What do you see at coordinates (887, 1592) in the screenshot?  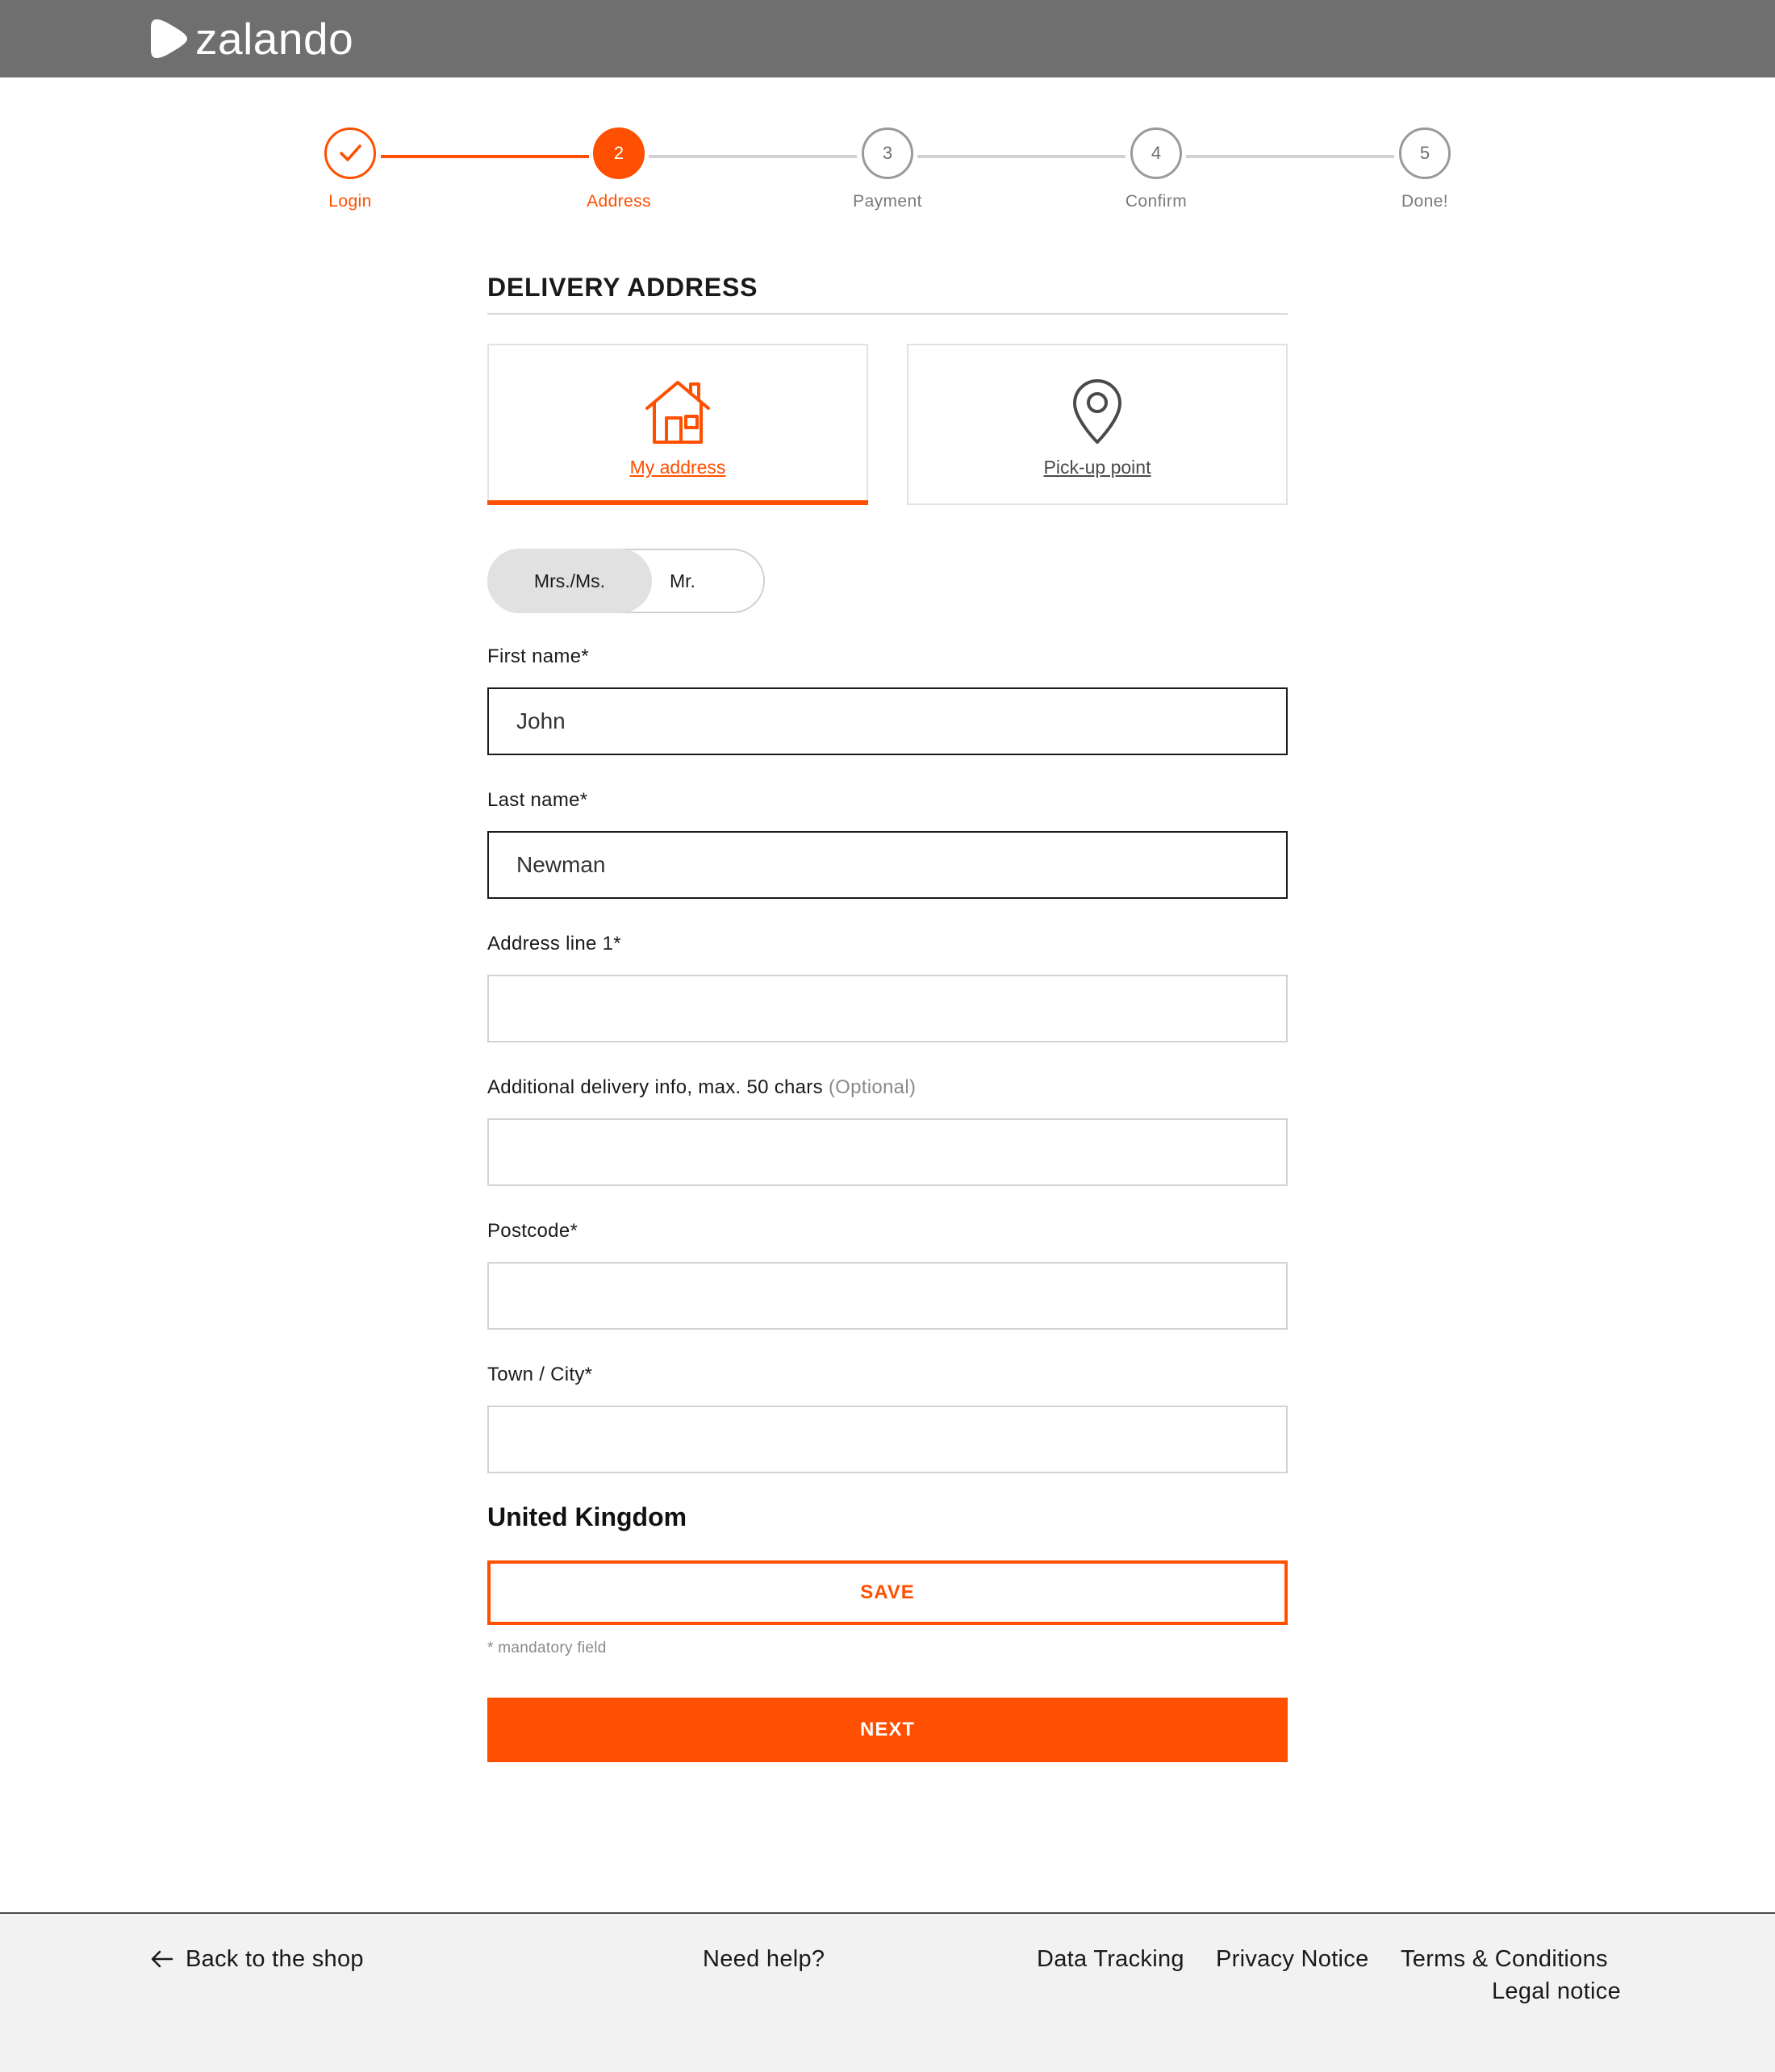 I see `save-button: SAVE` at bounding box center [887, 1592].